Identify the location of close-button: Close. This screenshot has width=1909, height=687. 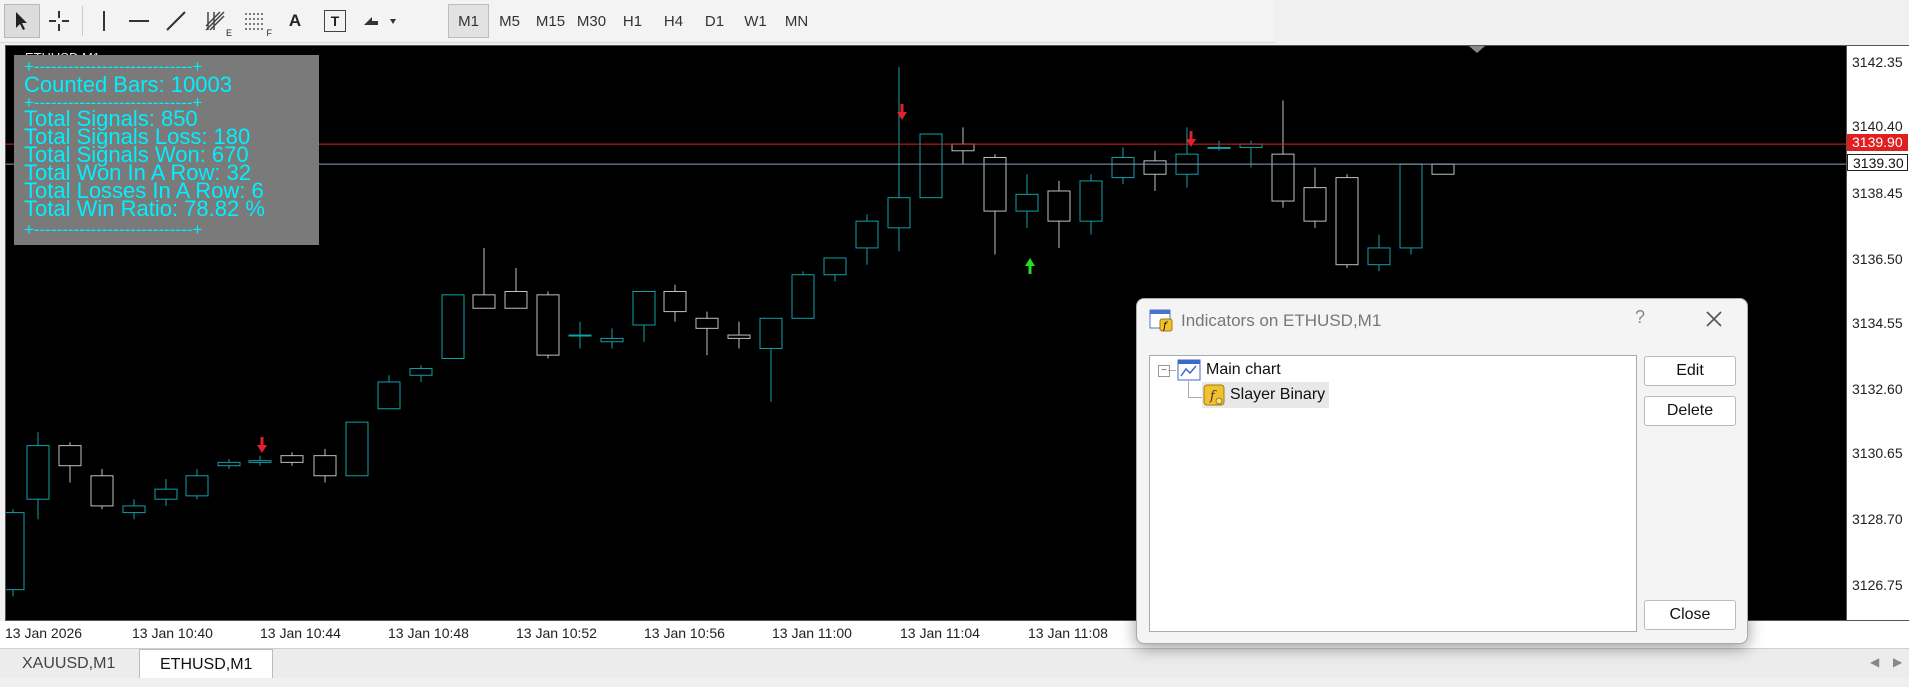
(1690, 615).